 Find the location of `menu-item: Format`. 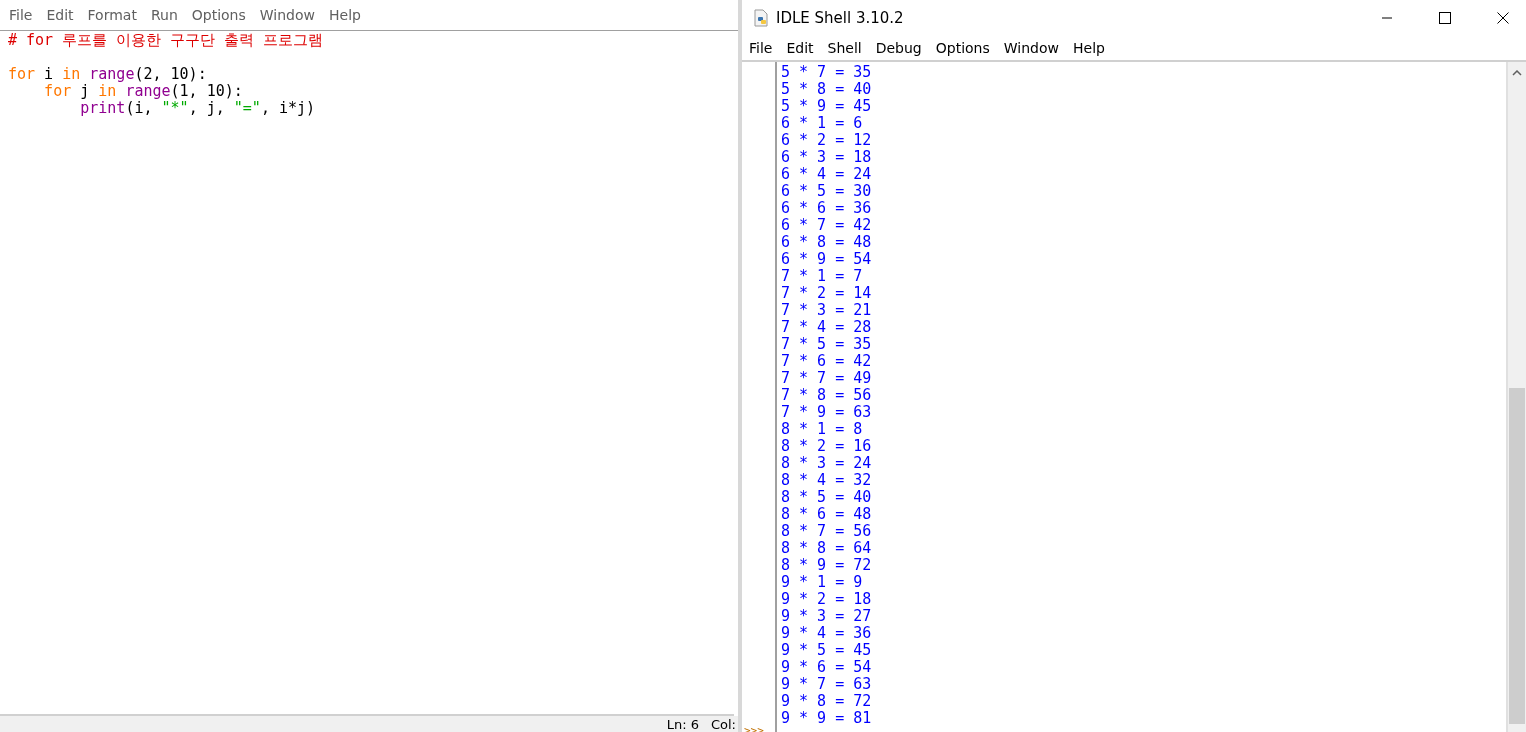

menu-item: Format is located at coordinates (112, 15).